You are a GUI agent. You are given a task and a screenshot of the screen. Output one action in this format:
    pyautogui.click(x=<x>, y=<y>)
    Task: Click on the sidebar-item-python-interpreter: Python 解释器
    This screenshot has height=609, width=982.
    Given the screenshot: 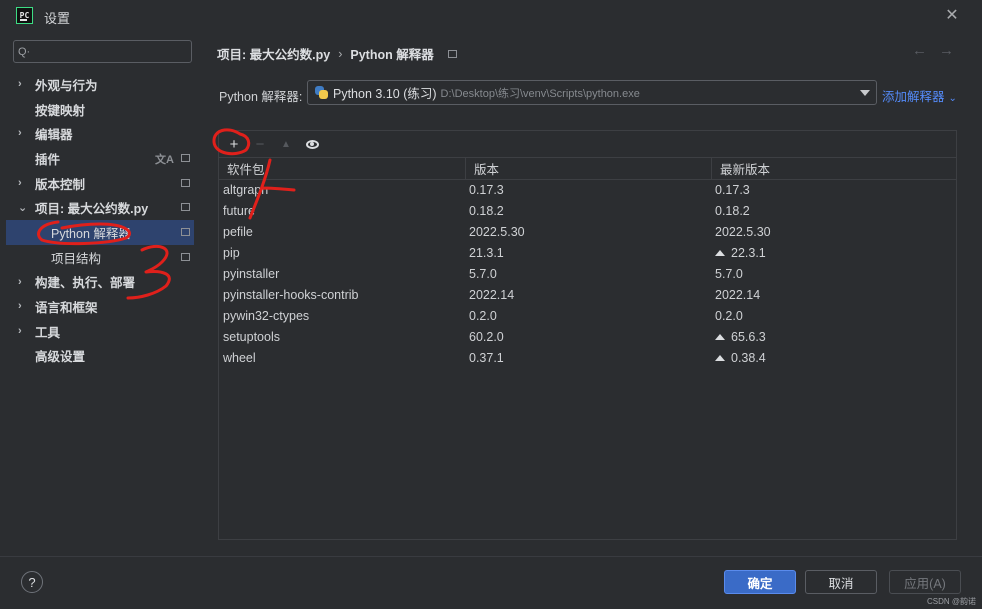 What is the action you would take?
    pyautogui.click(x=100, y=232)
    